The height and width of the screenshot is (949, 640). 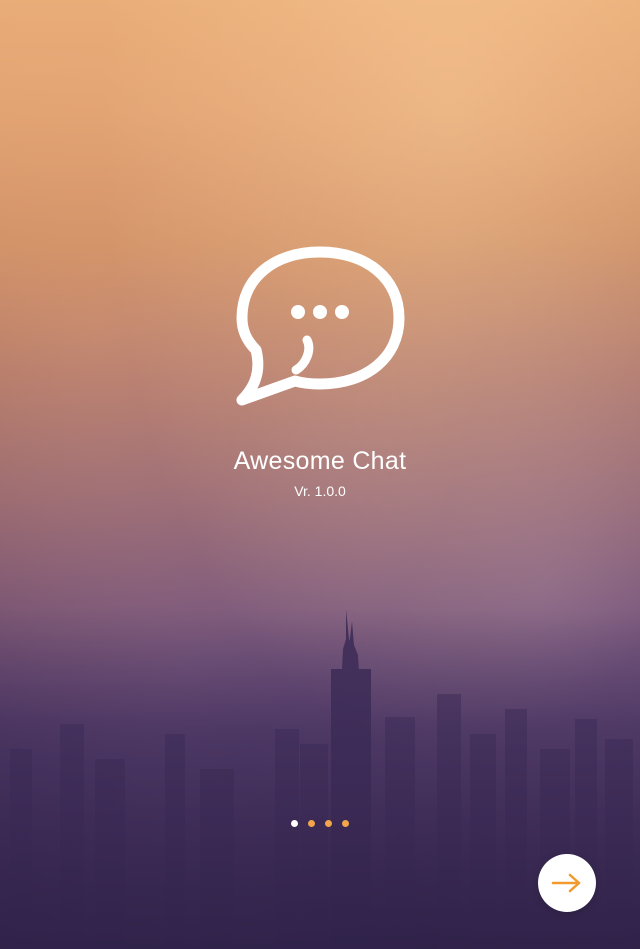 I want to click on app-title: Awesome Chat, so click(x=320, y=461).